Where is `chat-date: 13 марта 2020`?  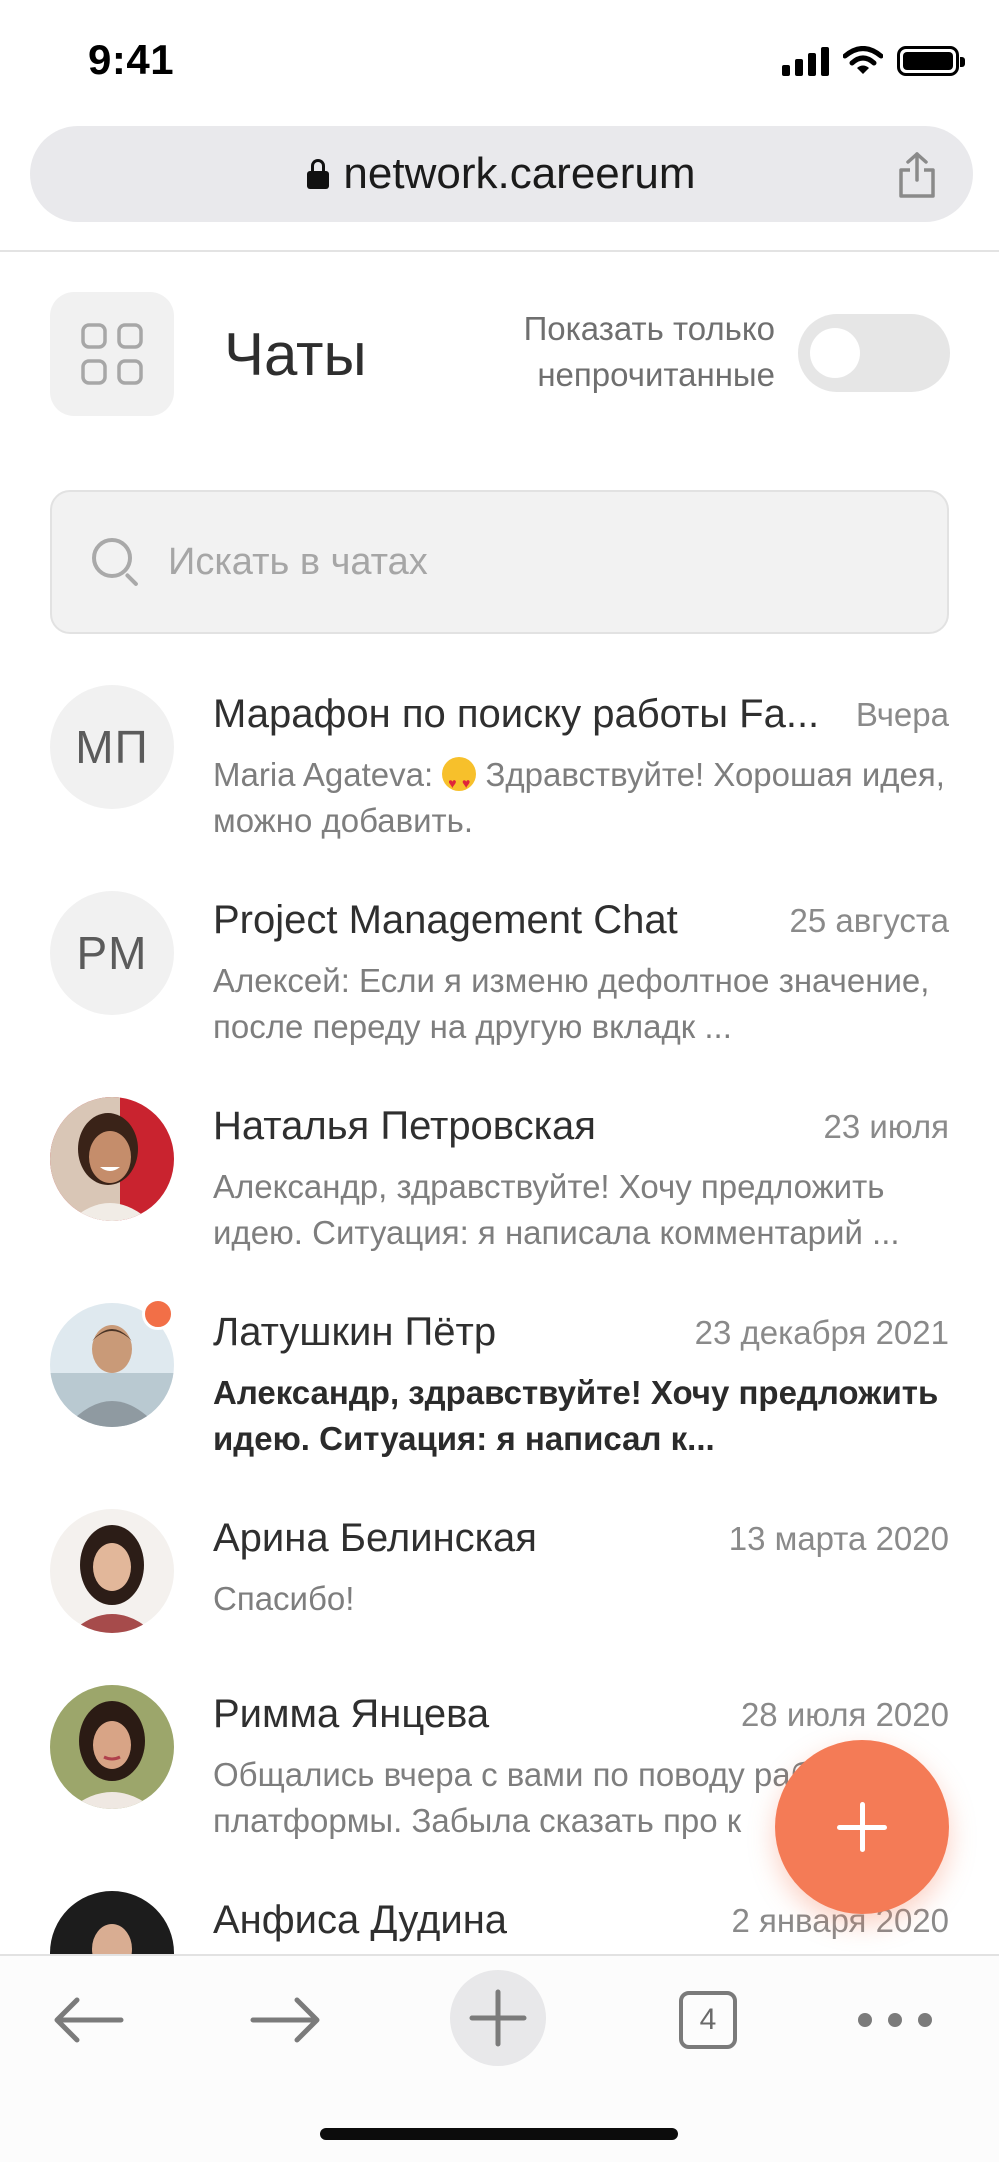
chat-date: 13 марта 2020 is located at coordinates (838, 1538).